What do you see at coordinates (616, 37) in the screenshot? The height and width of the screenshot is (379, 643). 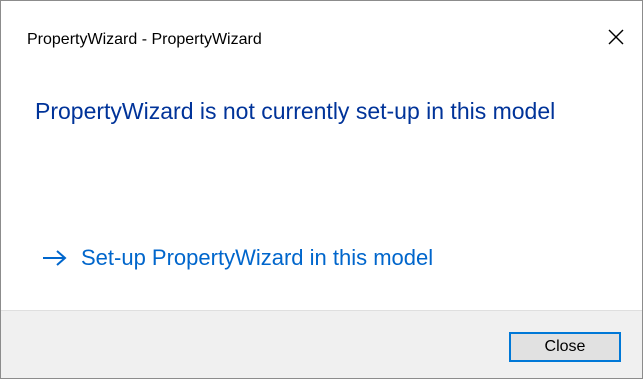 I see `close-icon` at bounding box center [616, 37].